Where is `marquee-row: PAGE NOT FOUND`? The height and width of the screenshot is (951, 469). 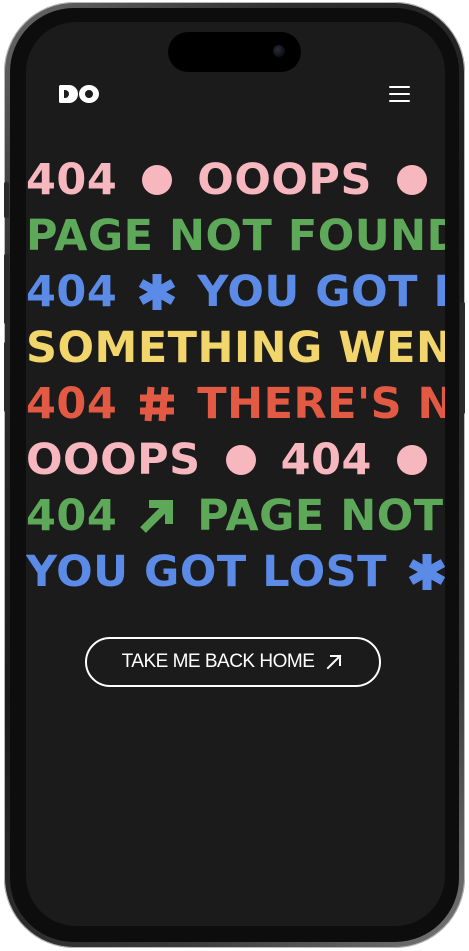 marquee-row: PAGE NOT FOUND is located at coordinates (235, 236).